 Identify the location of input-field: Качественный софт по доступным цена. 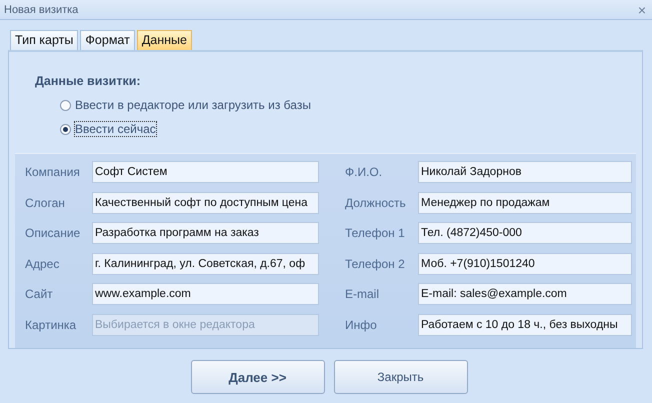
(205, 203).